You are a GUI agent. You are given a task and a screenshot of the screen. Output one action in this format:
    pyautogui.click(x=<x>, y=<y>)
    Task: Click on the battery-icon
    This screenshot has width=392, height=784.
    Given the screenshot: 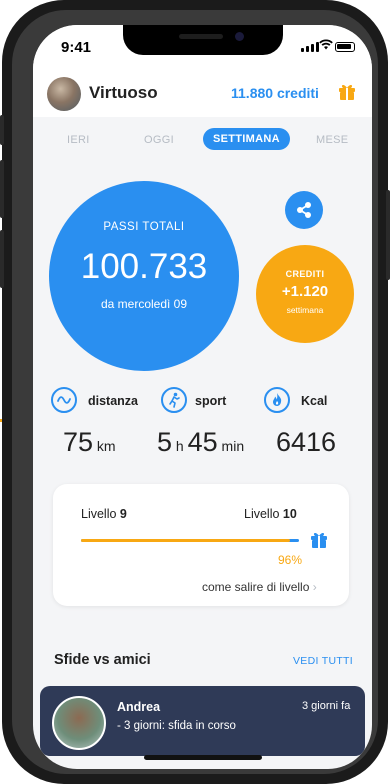 What is the action you would take?
    pyautogui.click(x=345, y=47)
    